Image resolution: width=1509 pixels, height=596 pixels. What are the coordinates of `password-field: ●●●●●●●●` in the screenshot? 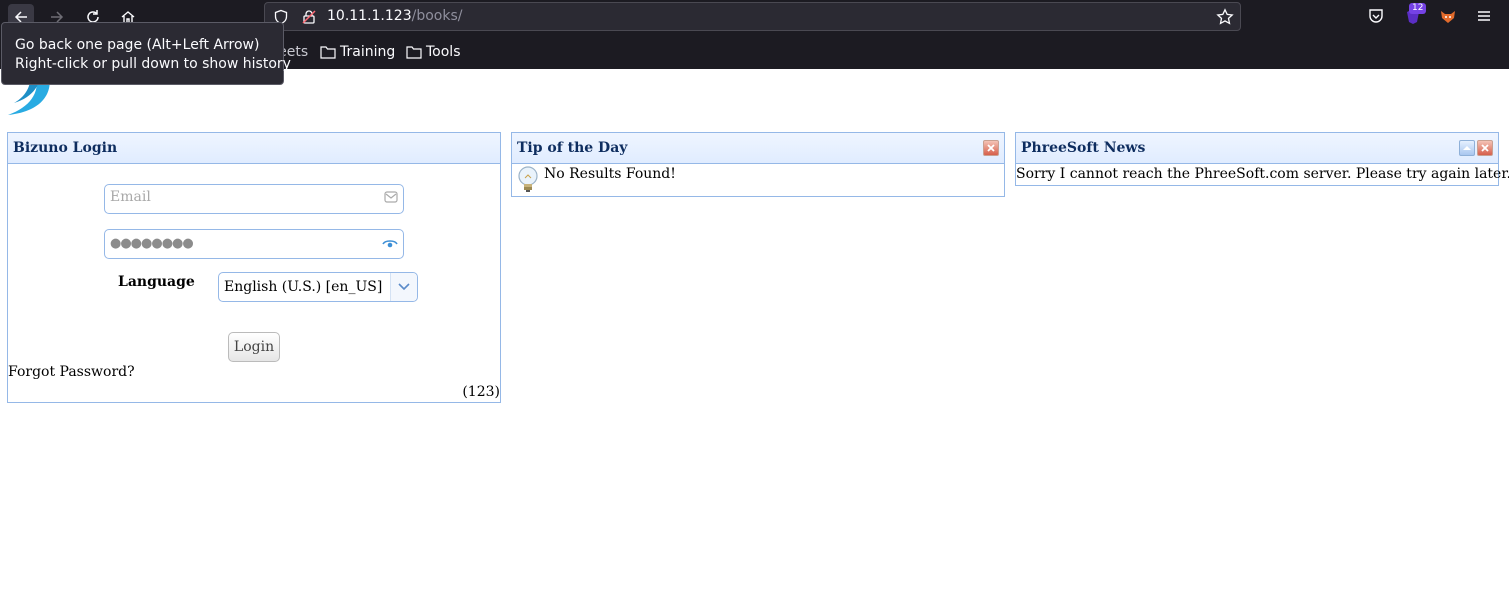 It's located at (254, 244).